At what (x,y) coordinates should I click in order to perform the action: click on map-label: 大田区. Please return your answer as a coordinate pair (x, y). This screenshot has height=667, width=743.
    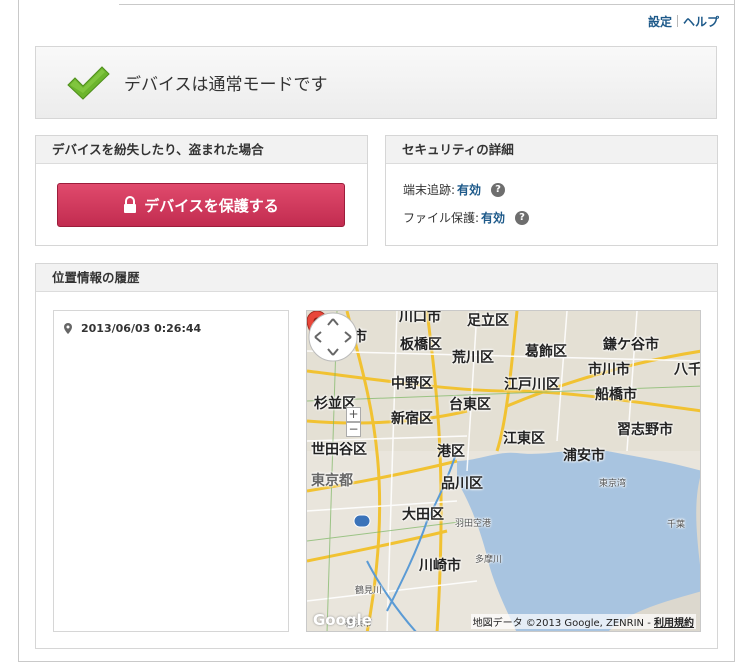
    Looking at the image, I should click on (423, 515).